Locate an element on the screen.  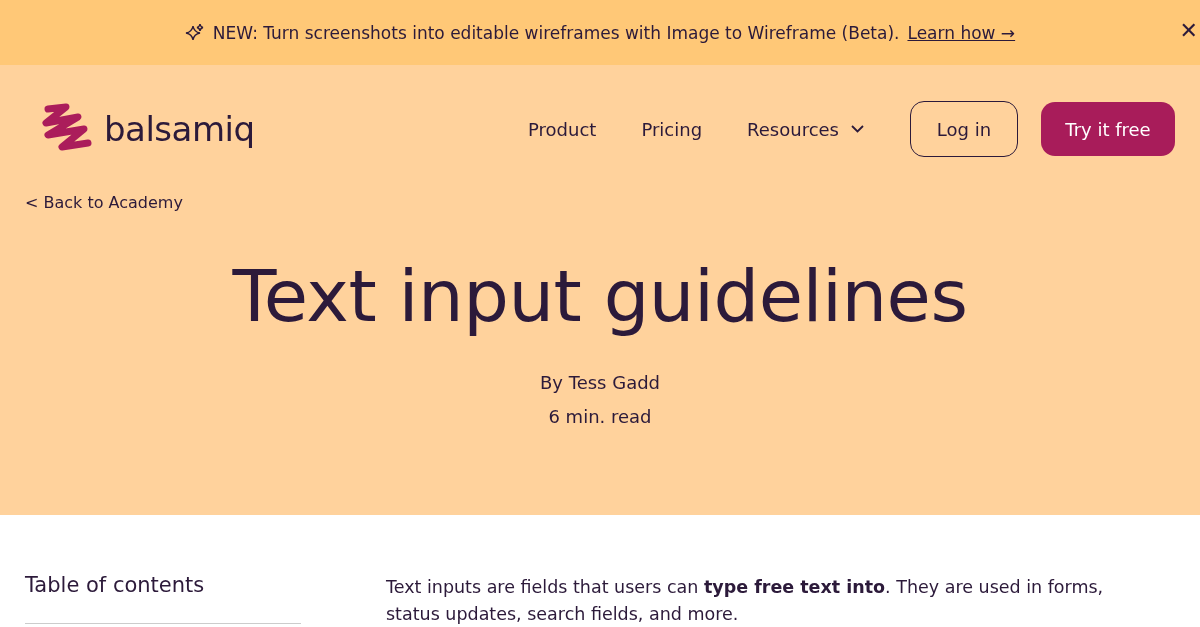
sparkle-icon is located at coordinates (194, 32).